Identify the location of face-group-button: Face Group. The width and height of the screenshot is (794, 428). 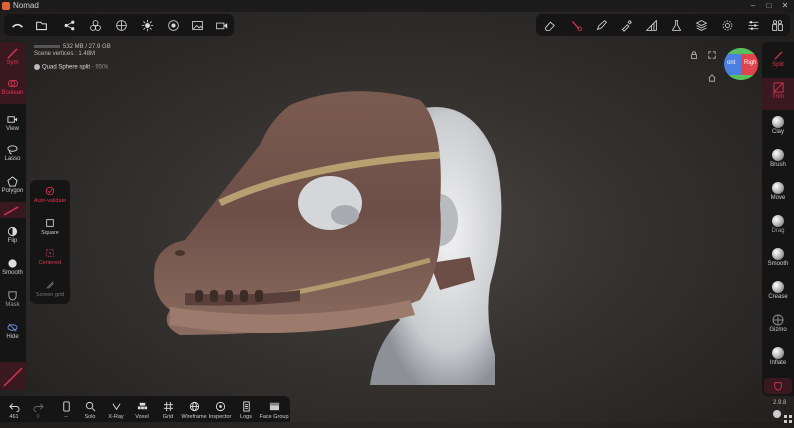
(274, 410).